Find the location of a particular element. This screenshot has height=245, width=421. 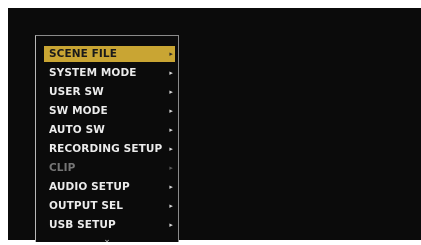

menu-item-label: AUTO SW is located at coordinates (77, 130).